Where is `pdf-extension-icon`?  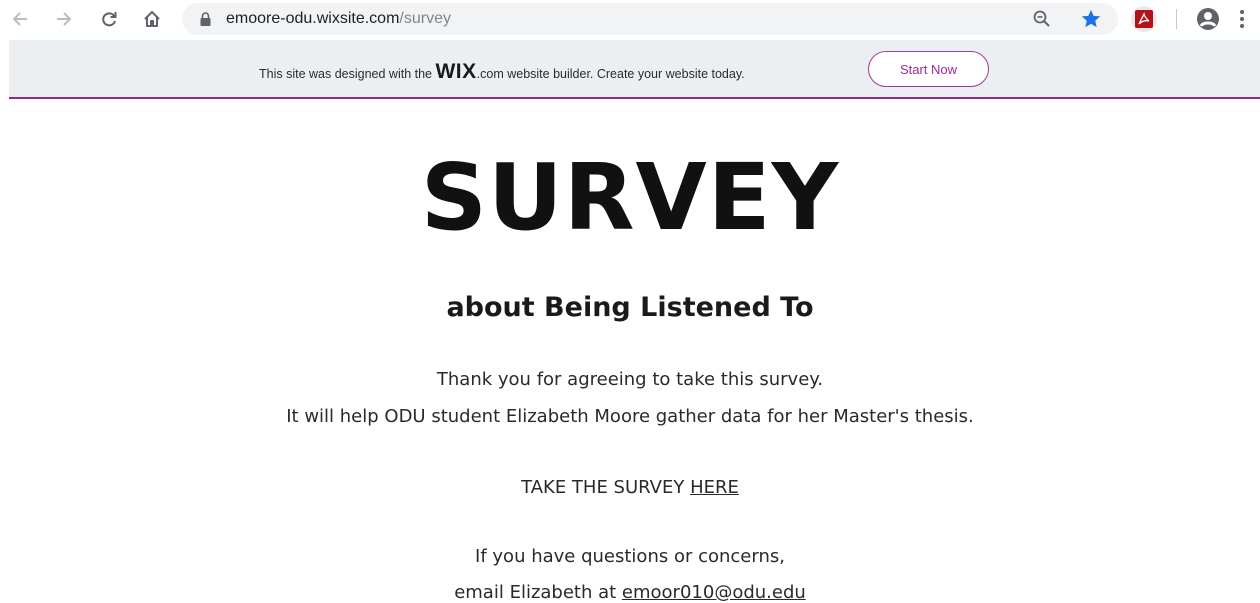 pdf-extension-icon is located at coordinates (1144, 19).